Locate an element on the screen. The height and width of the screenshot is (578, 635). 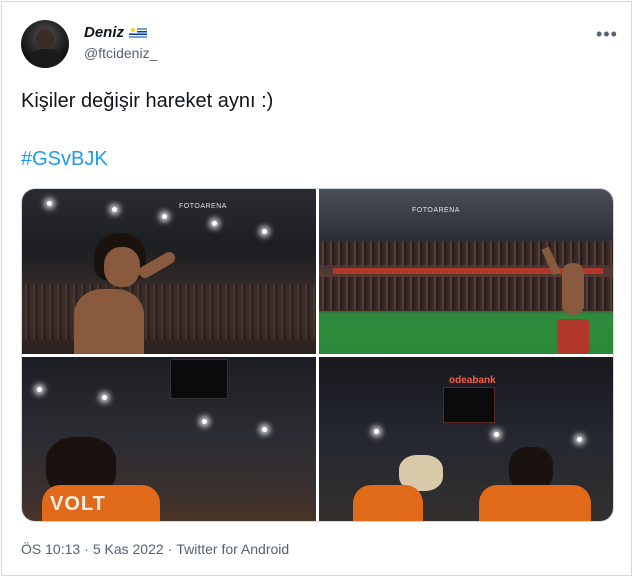
uruguay-flag-icon is located at coordinates (138, 32).